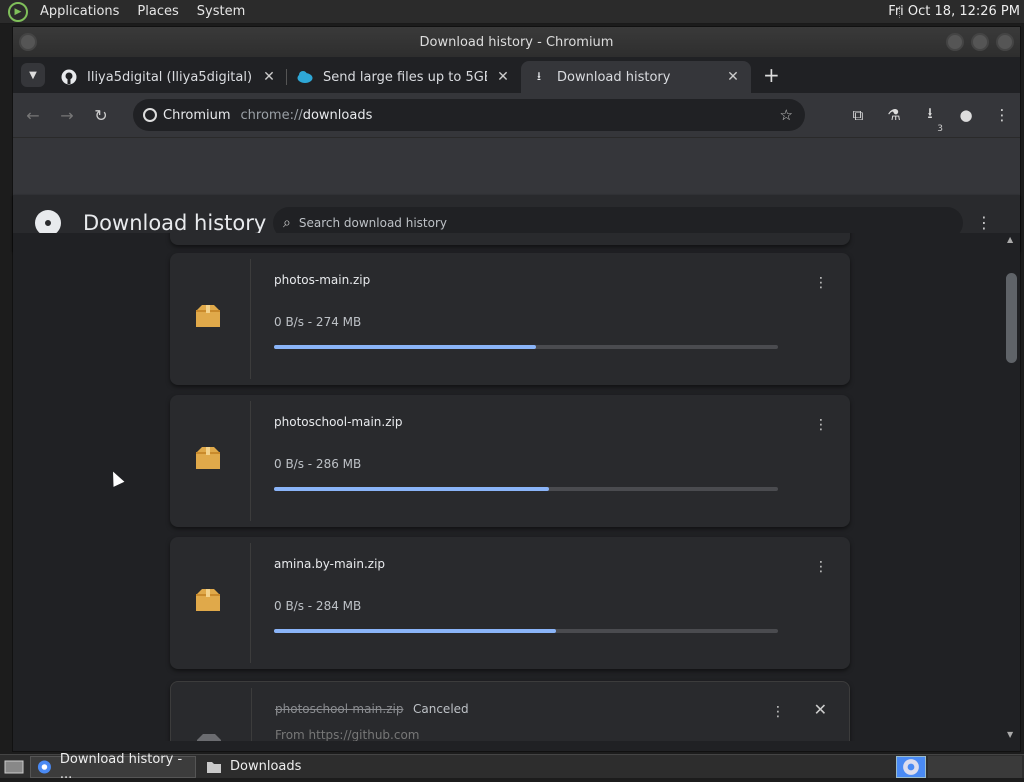 This screenshot has height=782, width=1024. Describe the element at coordinates (894, 115) in the screenshot. I see `labs-flask-icon: ⚗` at that location.